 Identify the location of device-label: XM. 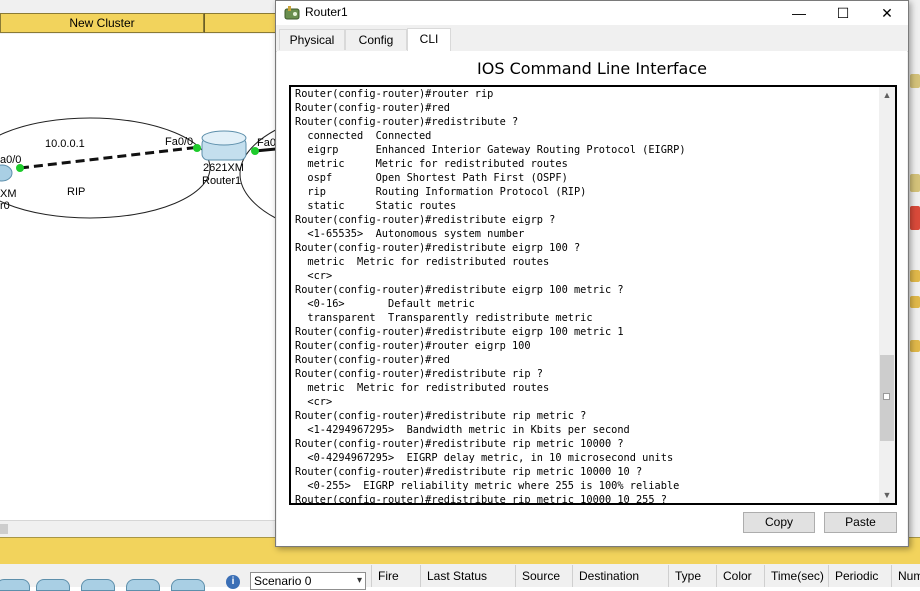
(8, 194).